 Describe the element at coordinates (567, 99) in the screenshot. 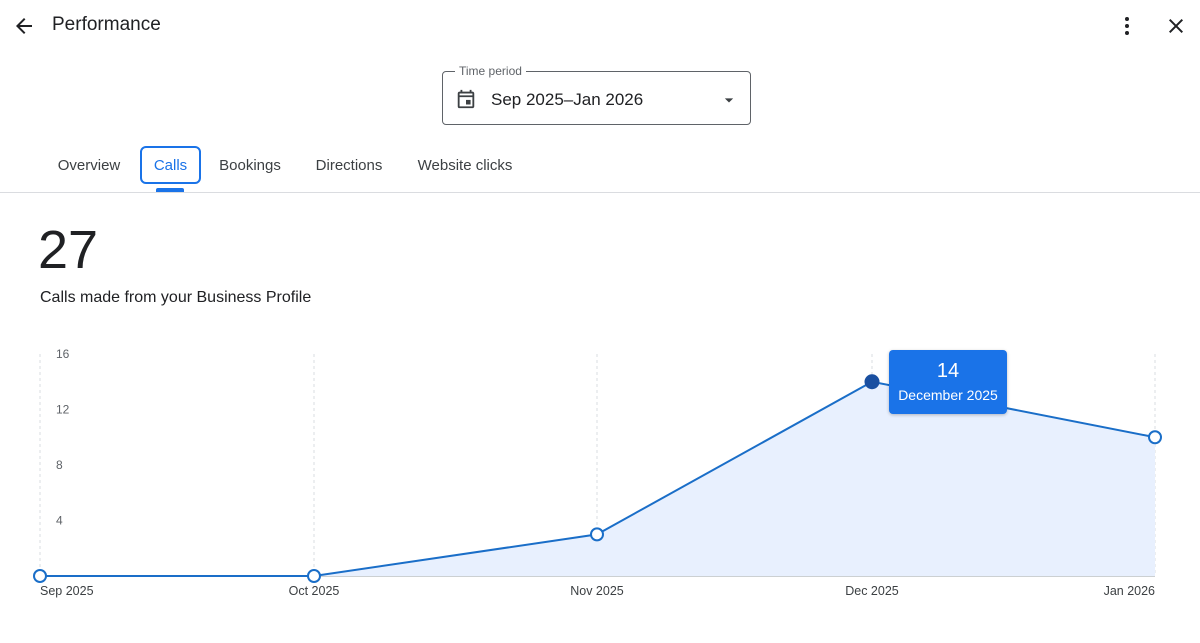

I see `time-period-value: Sep 2025–Jan 2026` at that location.